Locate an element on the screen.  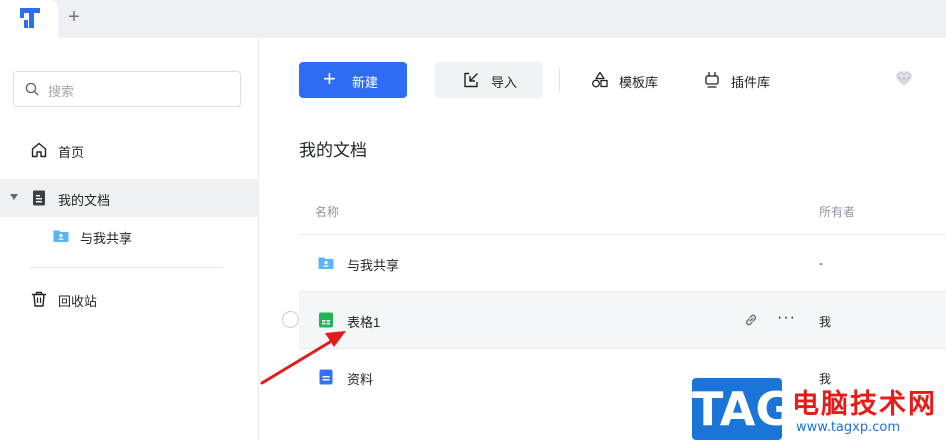
premium-diamond-icon is located at coordinates (904, 79).